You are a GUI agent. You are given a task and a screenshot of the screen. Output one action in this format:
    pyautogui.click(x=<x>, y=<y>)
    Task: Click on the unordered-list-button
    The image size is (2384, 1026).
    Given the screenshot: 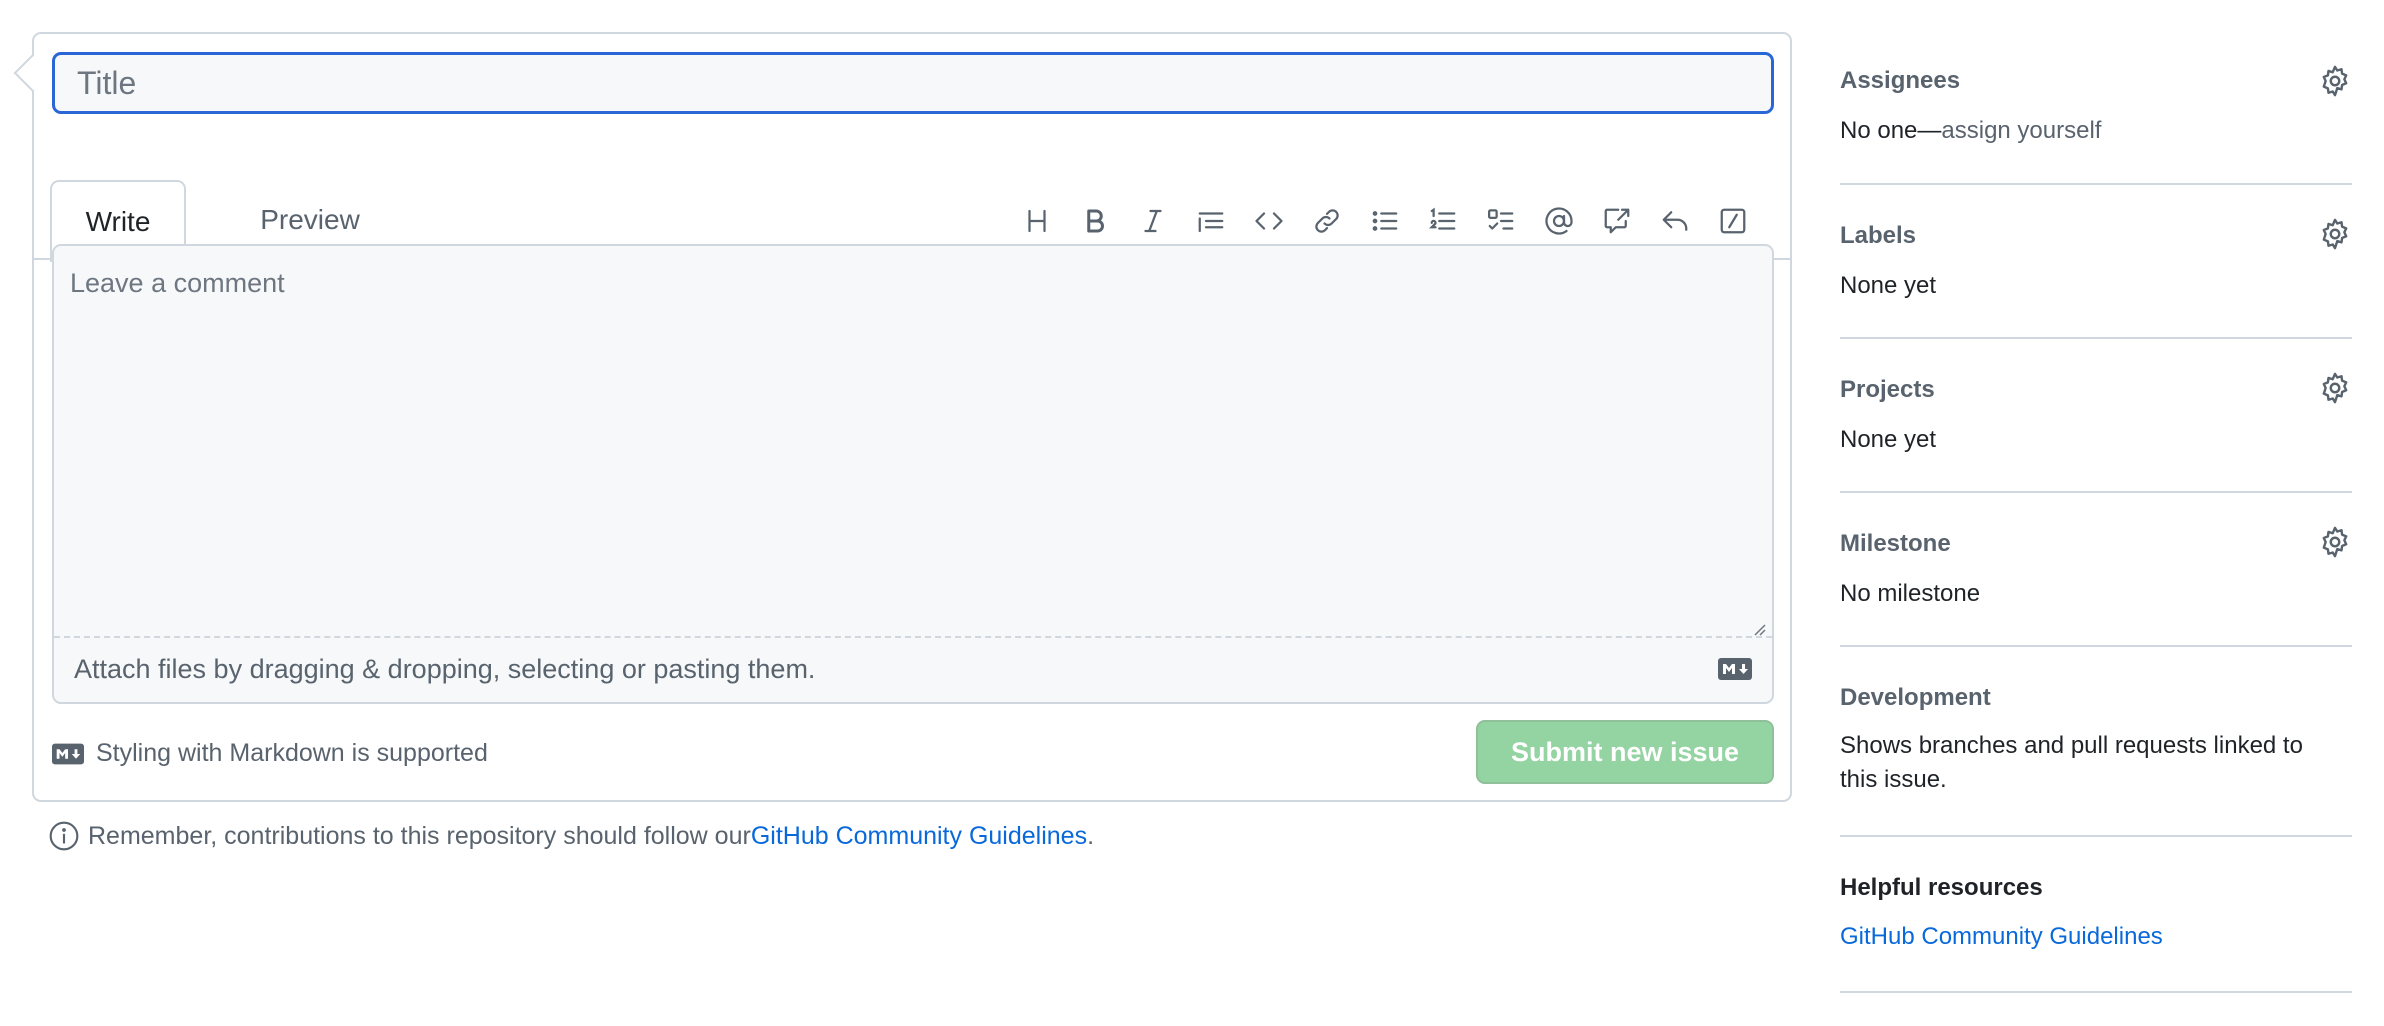 What is the action you would take?
    pyautogui.click(x=1385, y=221)
    